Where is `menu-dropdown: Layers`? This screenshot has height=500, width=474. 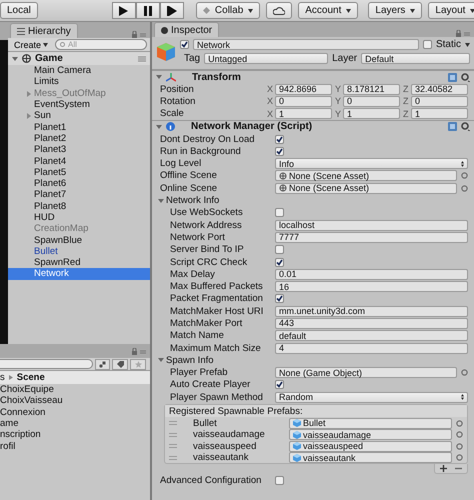
menu-dropdown: Layers is located at coordinates (395, 10).